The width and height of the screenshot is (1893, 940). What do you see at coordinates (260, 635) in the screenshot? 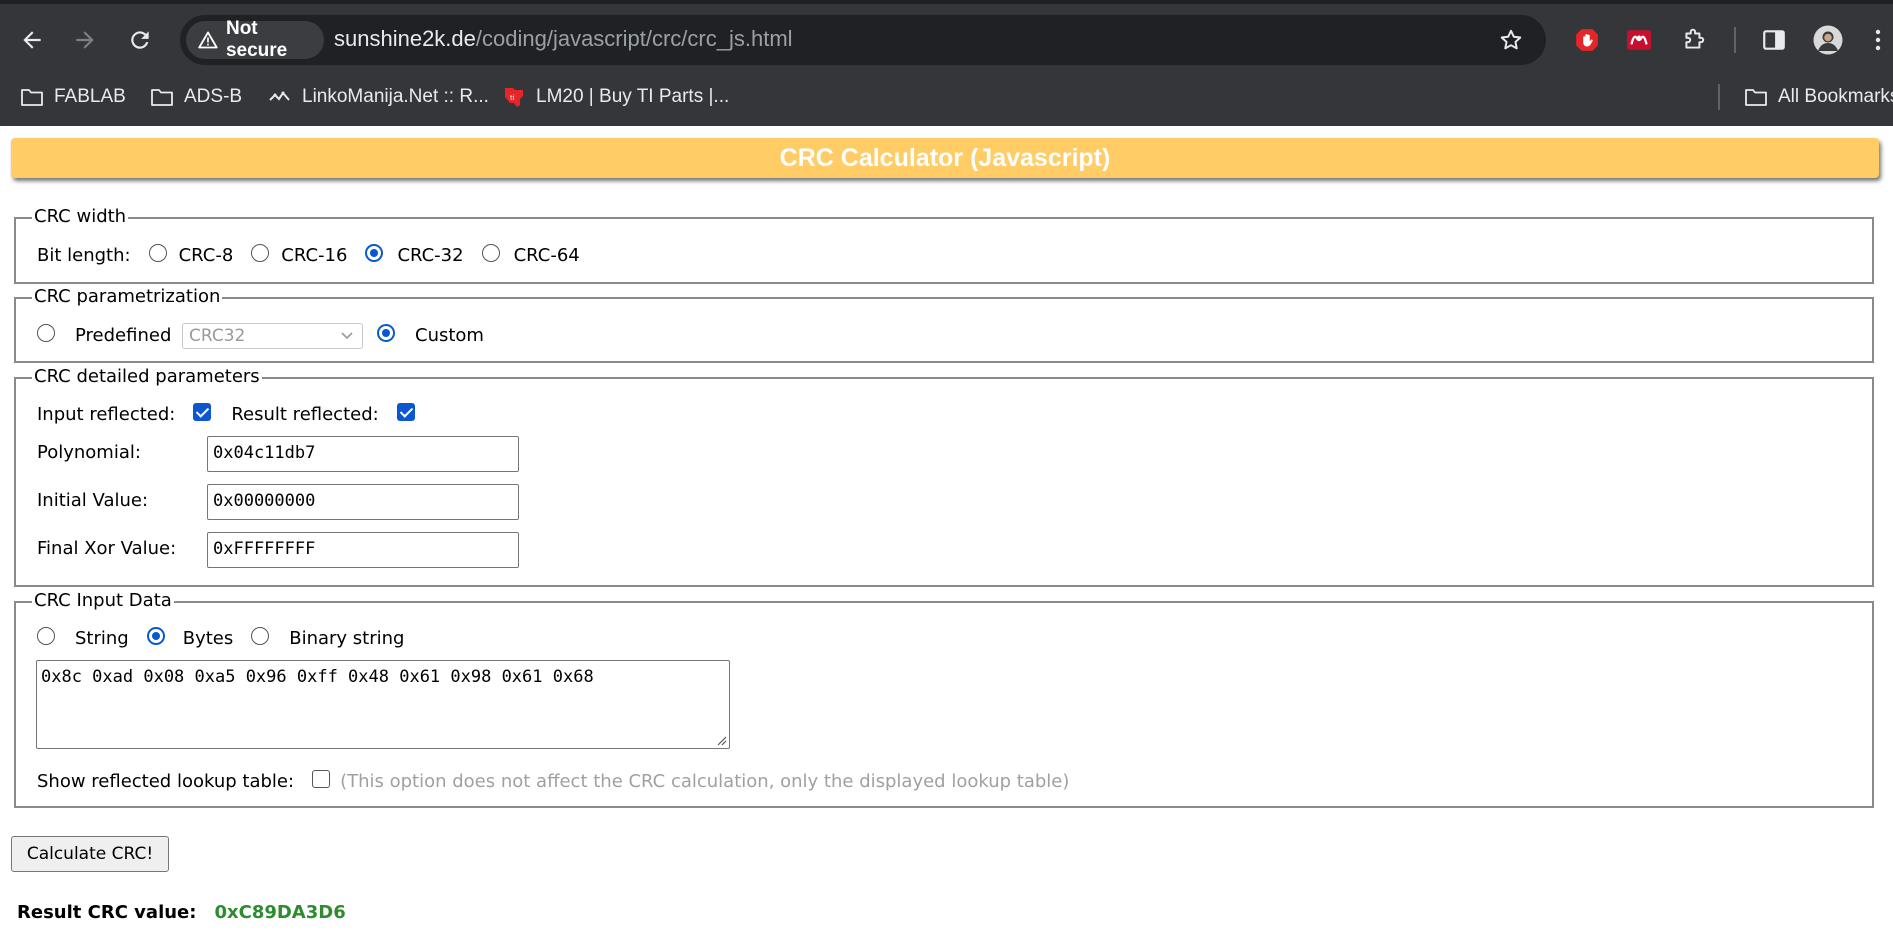
I see `binary-string-radio` at bounding box center [260, 635].